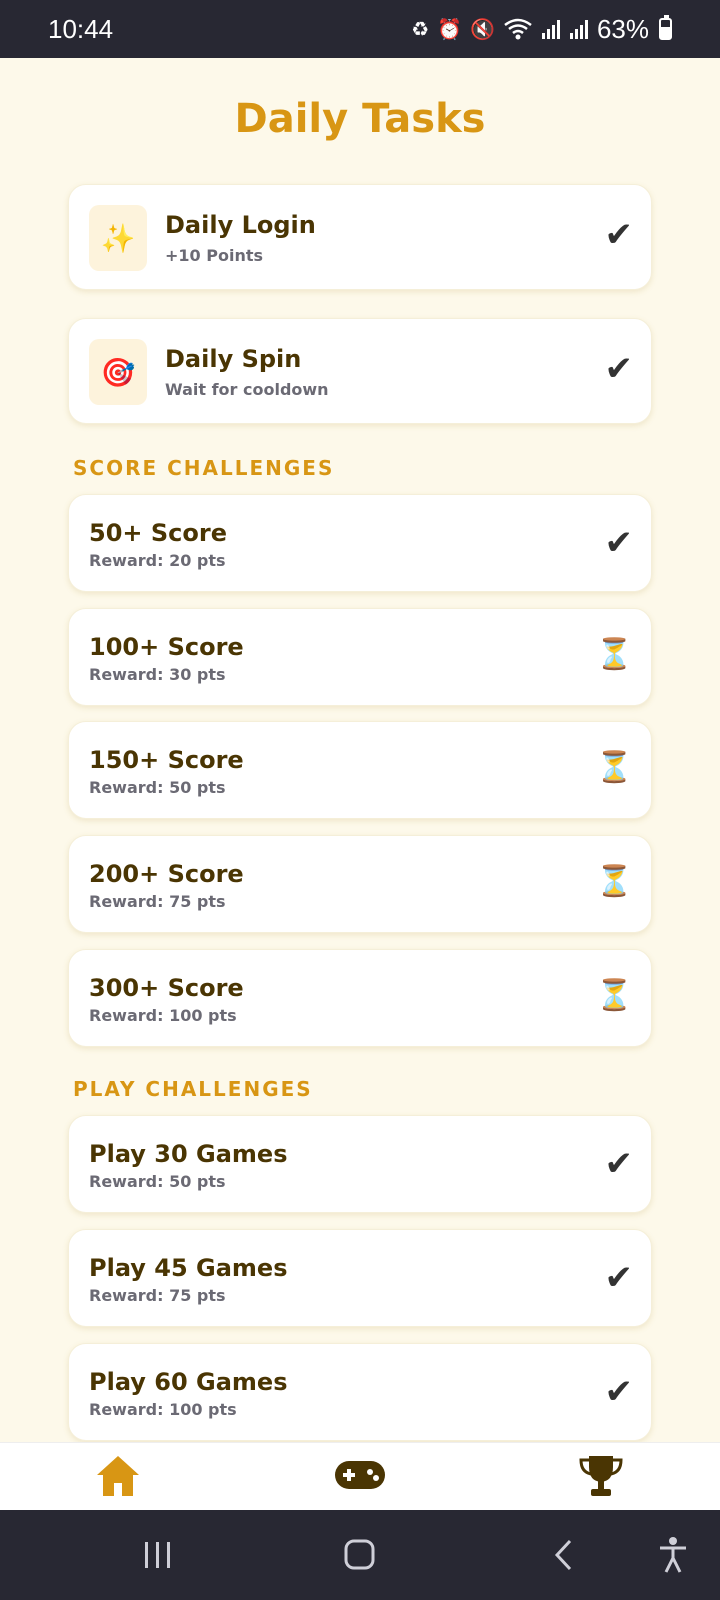 This screenshot has width=720, height=1600. What do you see at coordinates (482, 29) in the screenshot?
I see `mute-icon: 🔇` at bounding box center [482, 29].